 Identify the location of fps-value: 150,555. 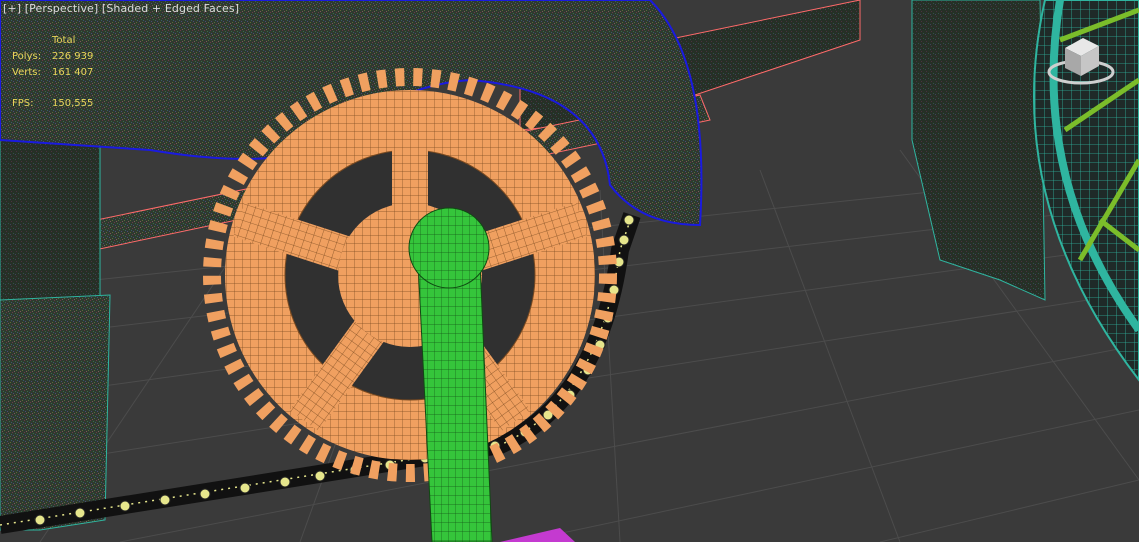
(73, 103).